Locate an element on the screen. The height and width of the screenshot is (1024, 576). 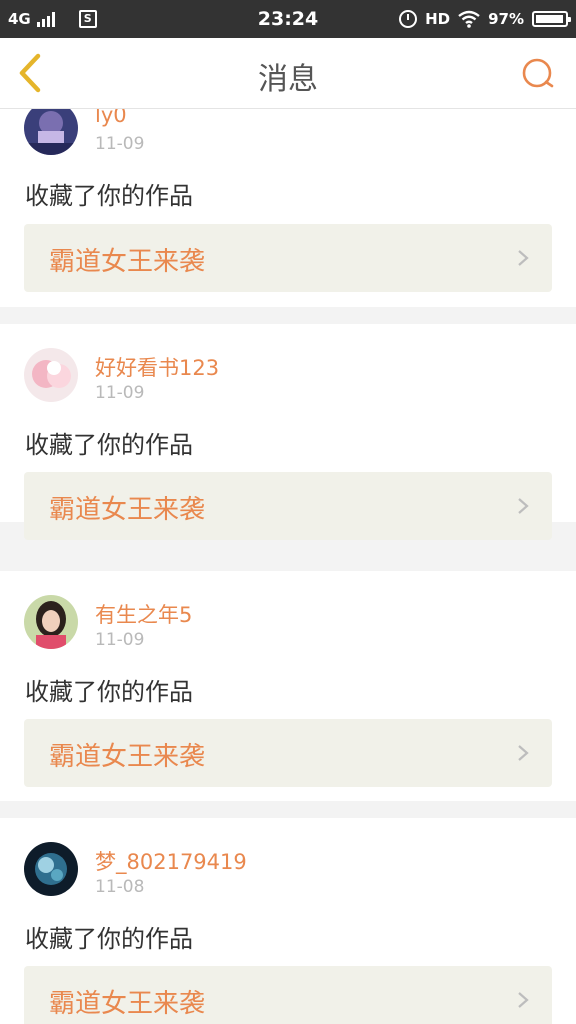
status-bar: 4G S 23:24 HD 97% is located at coordinates (288, 19).